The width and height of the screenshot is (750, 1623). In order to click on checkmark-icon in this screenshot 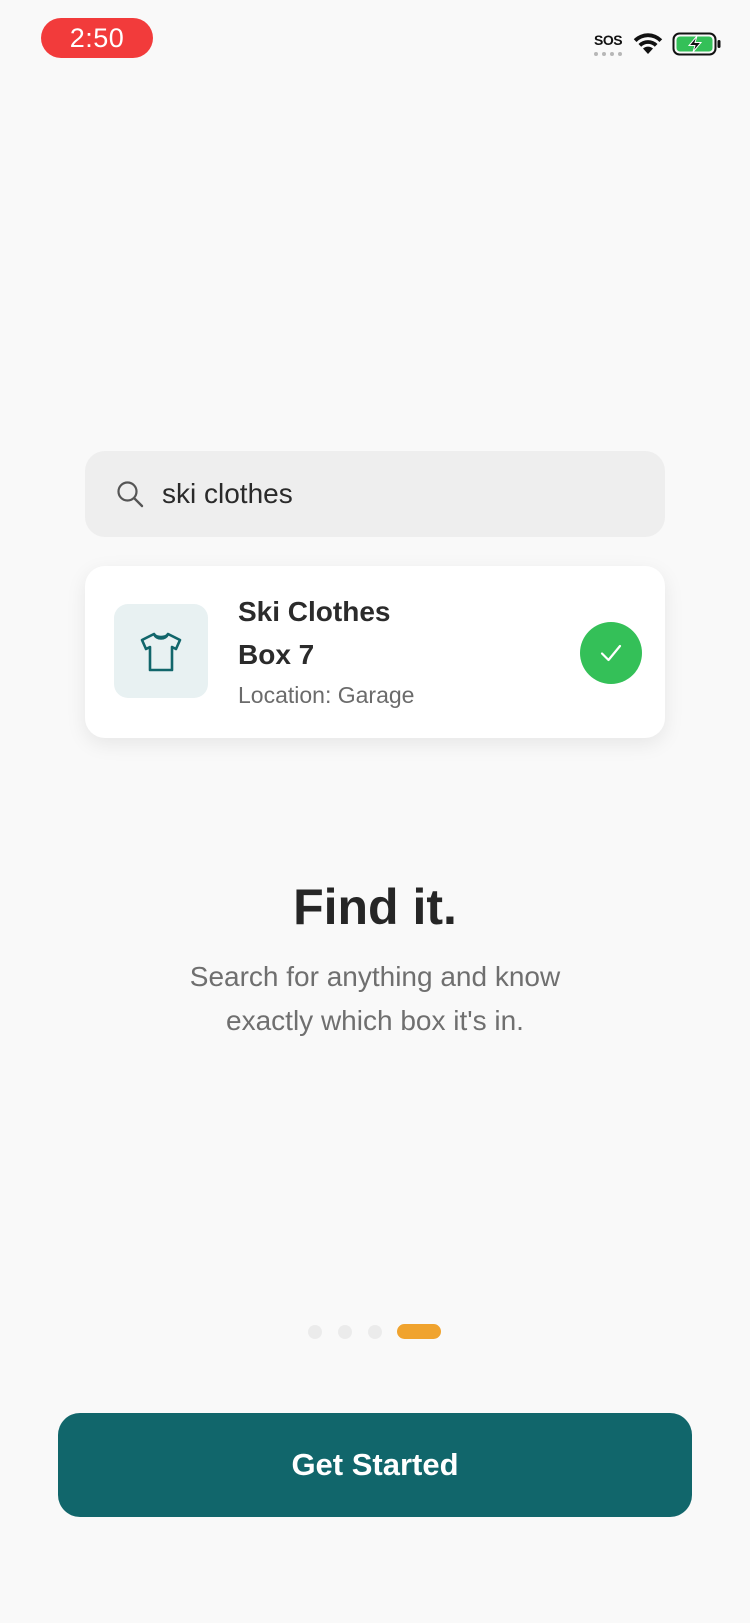, I will do `click(611, 653)`.